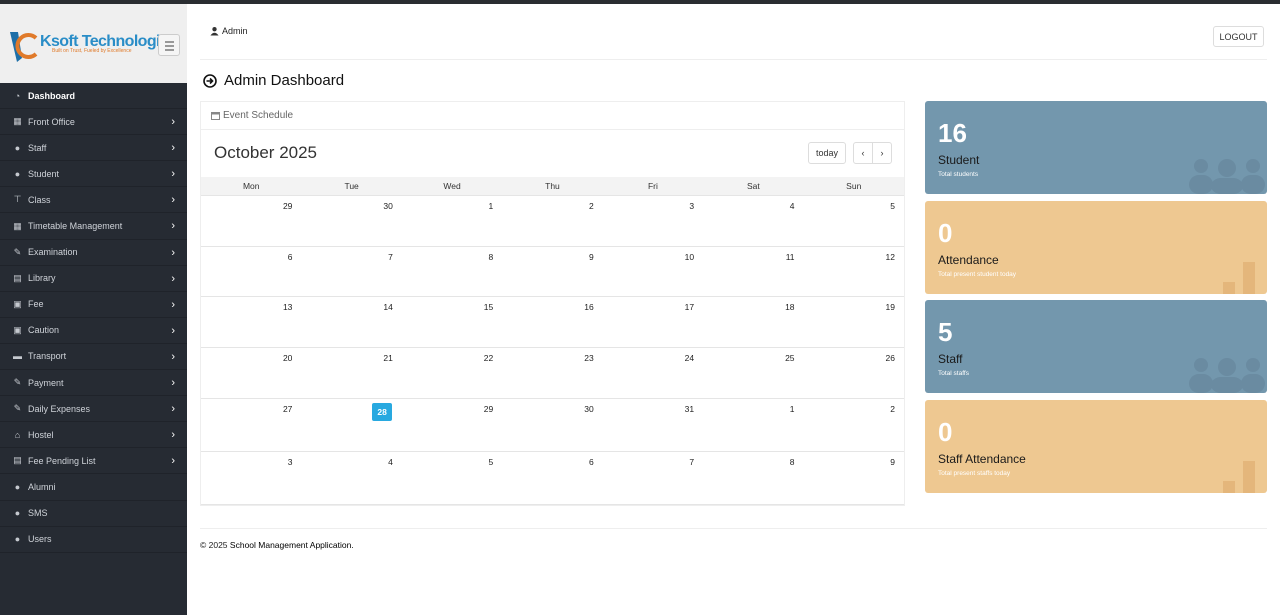 The image size is (1280, 615). What do you see at coordinates (1227, 375) in the screenshot?
I see `users-icon` at bounding box center [1227, 375].